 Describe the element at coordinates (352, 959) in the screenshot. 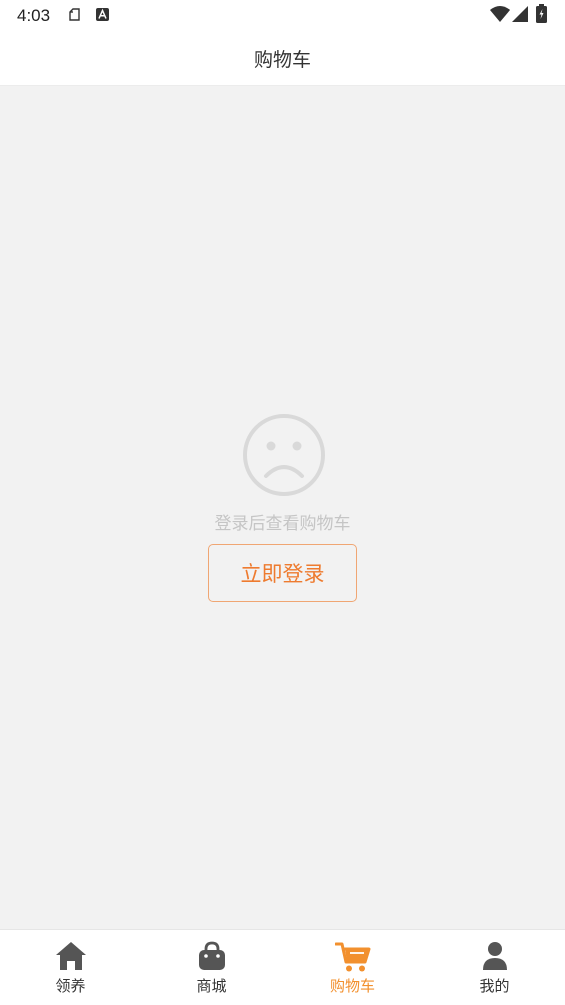

I see `shopping-cart-icon` at that location.